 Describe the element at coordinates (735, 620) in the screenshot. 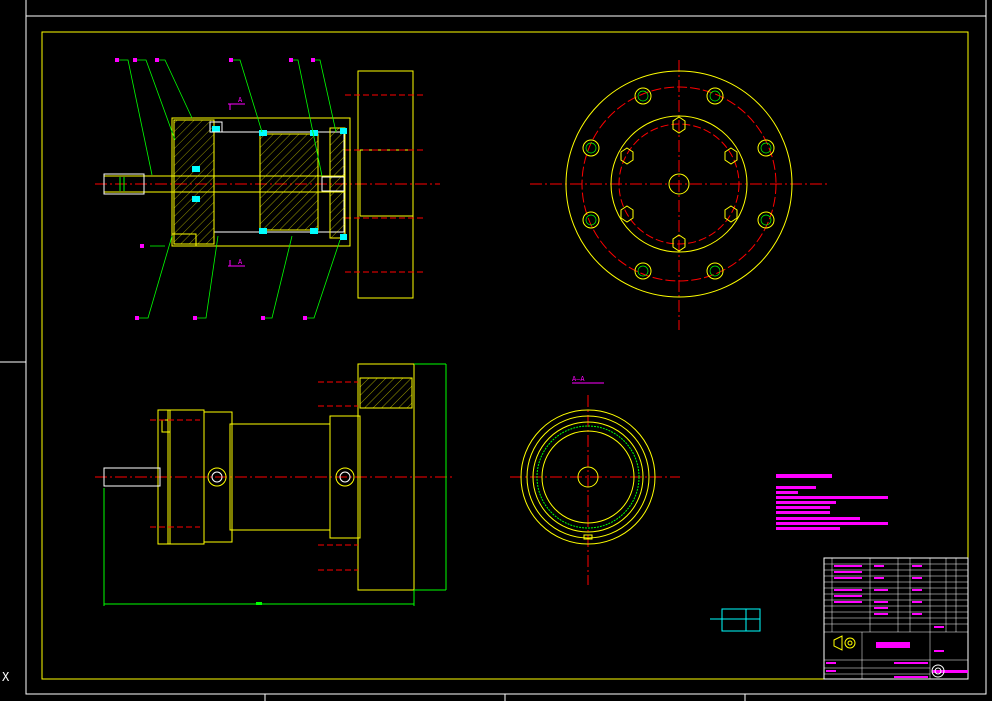

I see `roughness-symbol` at that location.